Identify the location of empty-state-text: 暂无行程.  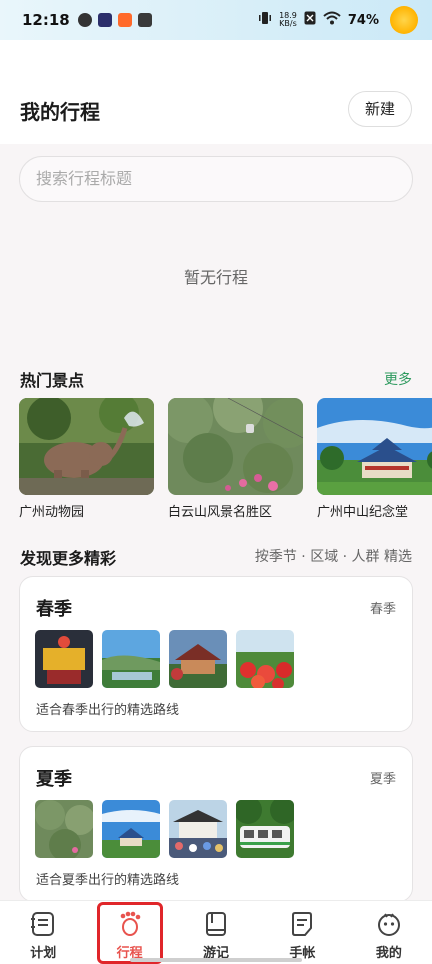
(215, 277).